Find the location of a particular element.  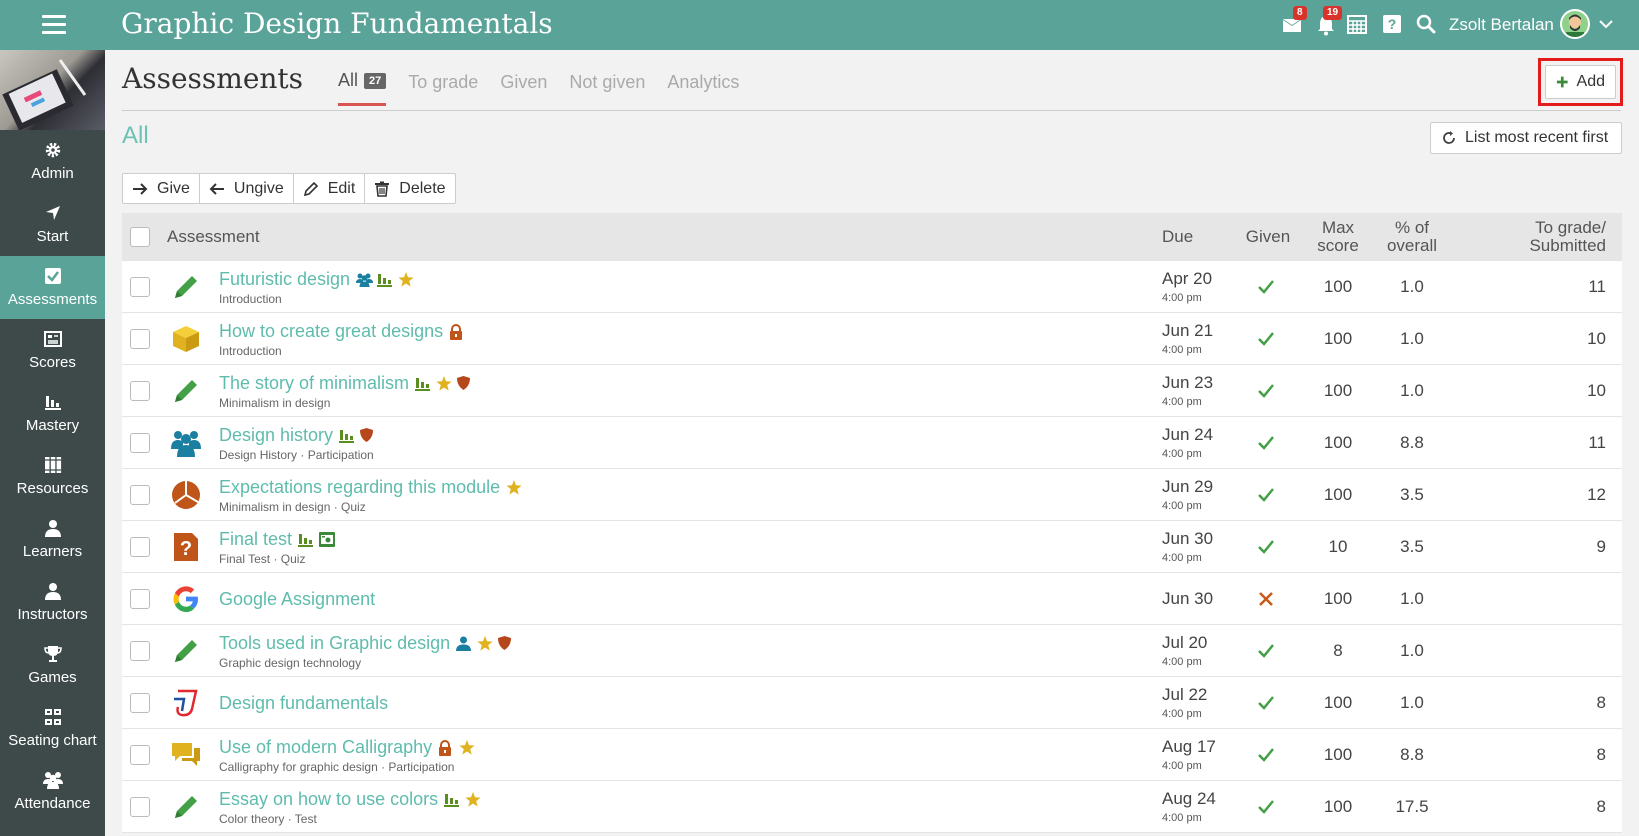

sidebar-item-attendance: Attendance is located at coordinates (52, 791).